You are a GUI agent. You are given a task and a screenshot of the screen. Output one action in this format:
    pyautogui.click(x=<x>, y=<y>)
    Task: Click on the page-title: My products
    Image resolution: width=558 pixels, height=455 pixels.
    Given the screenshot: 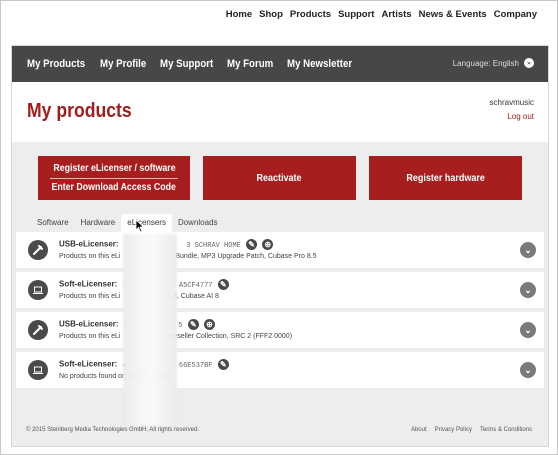 What is the action you would take?
    pyautogui.click(x=79, y=111)
    